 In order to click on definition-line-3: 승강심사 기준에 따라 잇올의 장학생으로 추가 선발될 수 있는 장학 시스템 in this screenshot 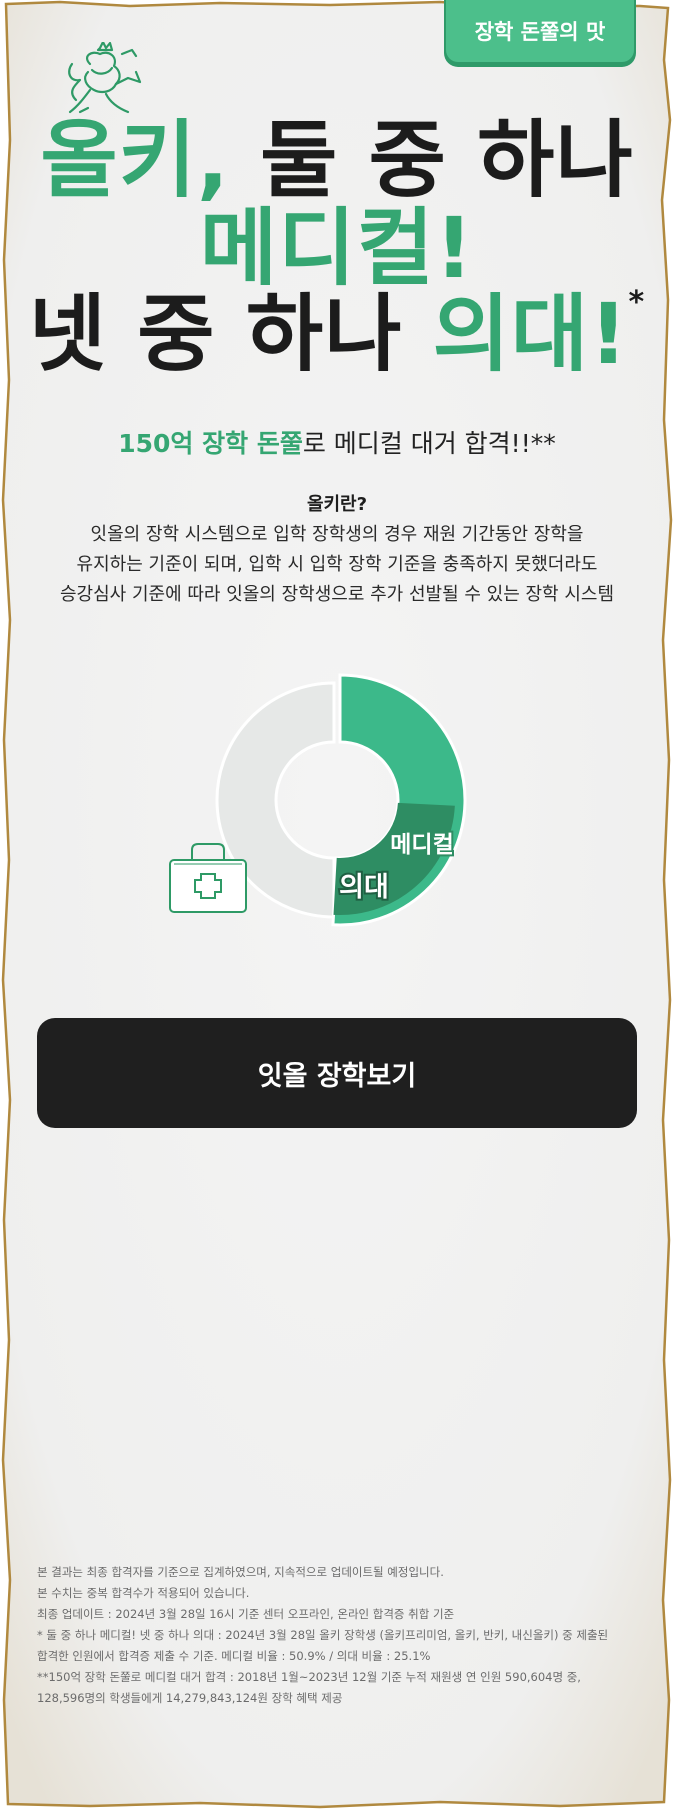, I will do `click(336, 594)`.